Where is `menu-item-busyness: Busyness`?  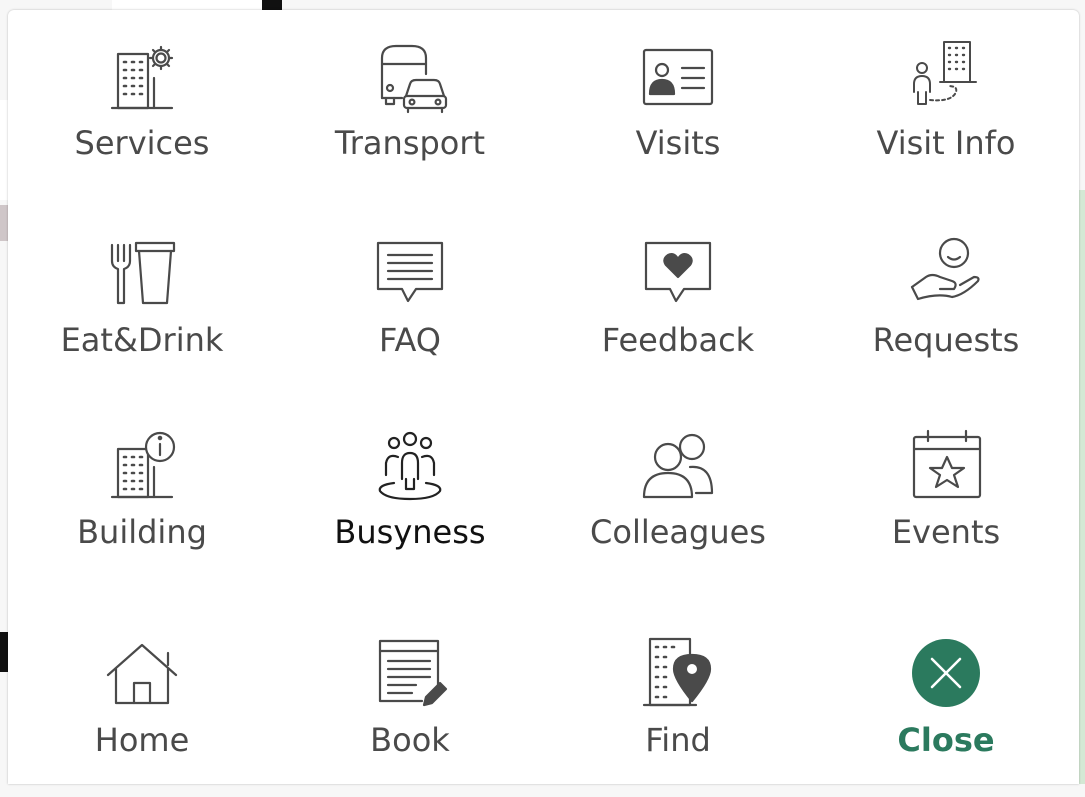
menu-item-busyness: Busyness is located at coordinates (410, 494).